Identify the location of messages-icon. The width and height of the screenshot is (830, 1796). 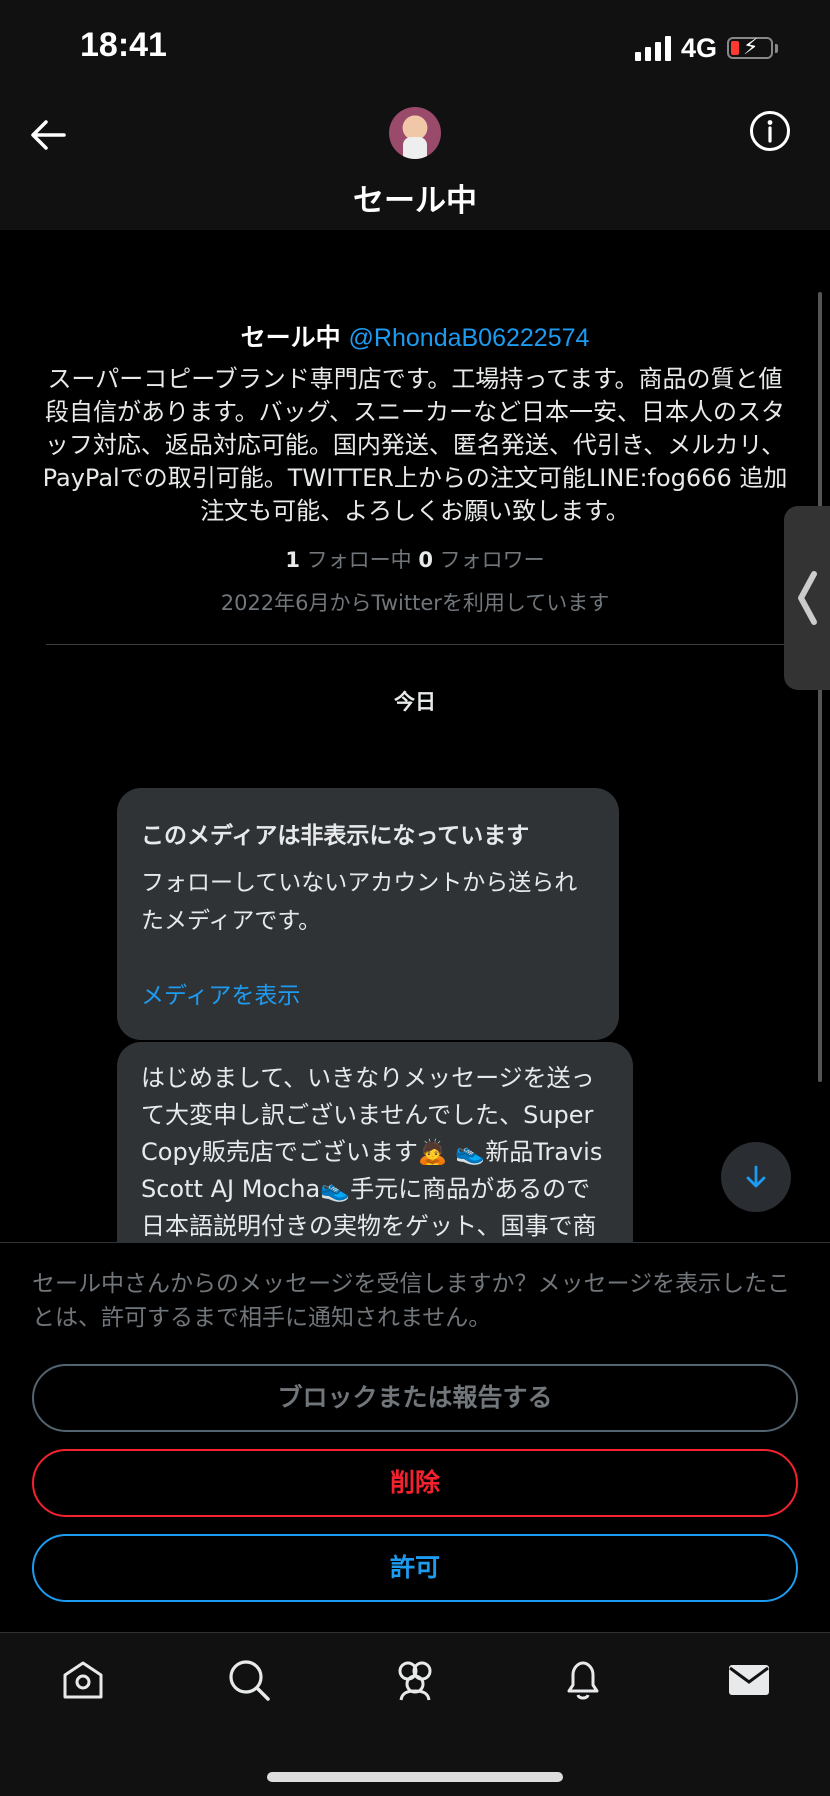
(749, 1680).